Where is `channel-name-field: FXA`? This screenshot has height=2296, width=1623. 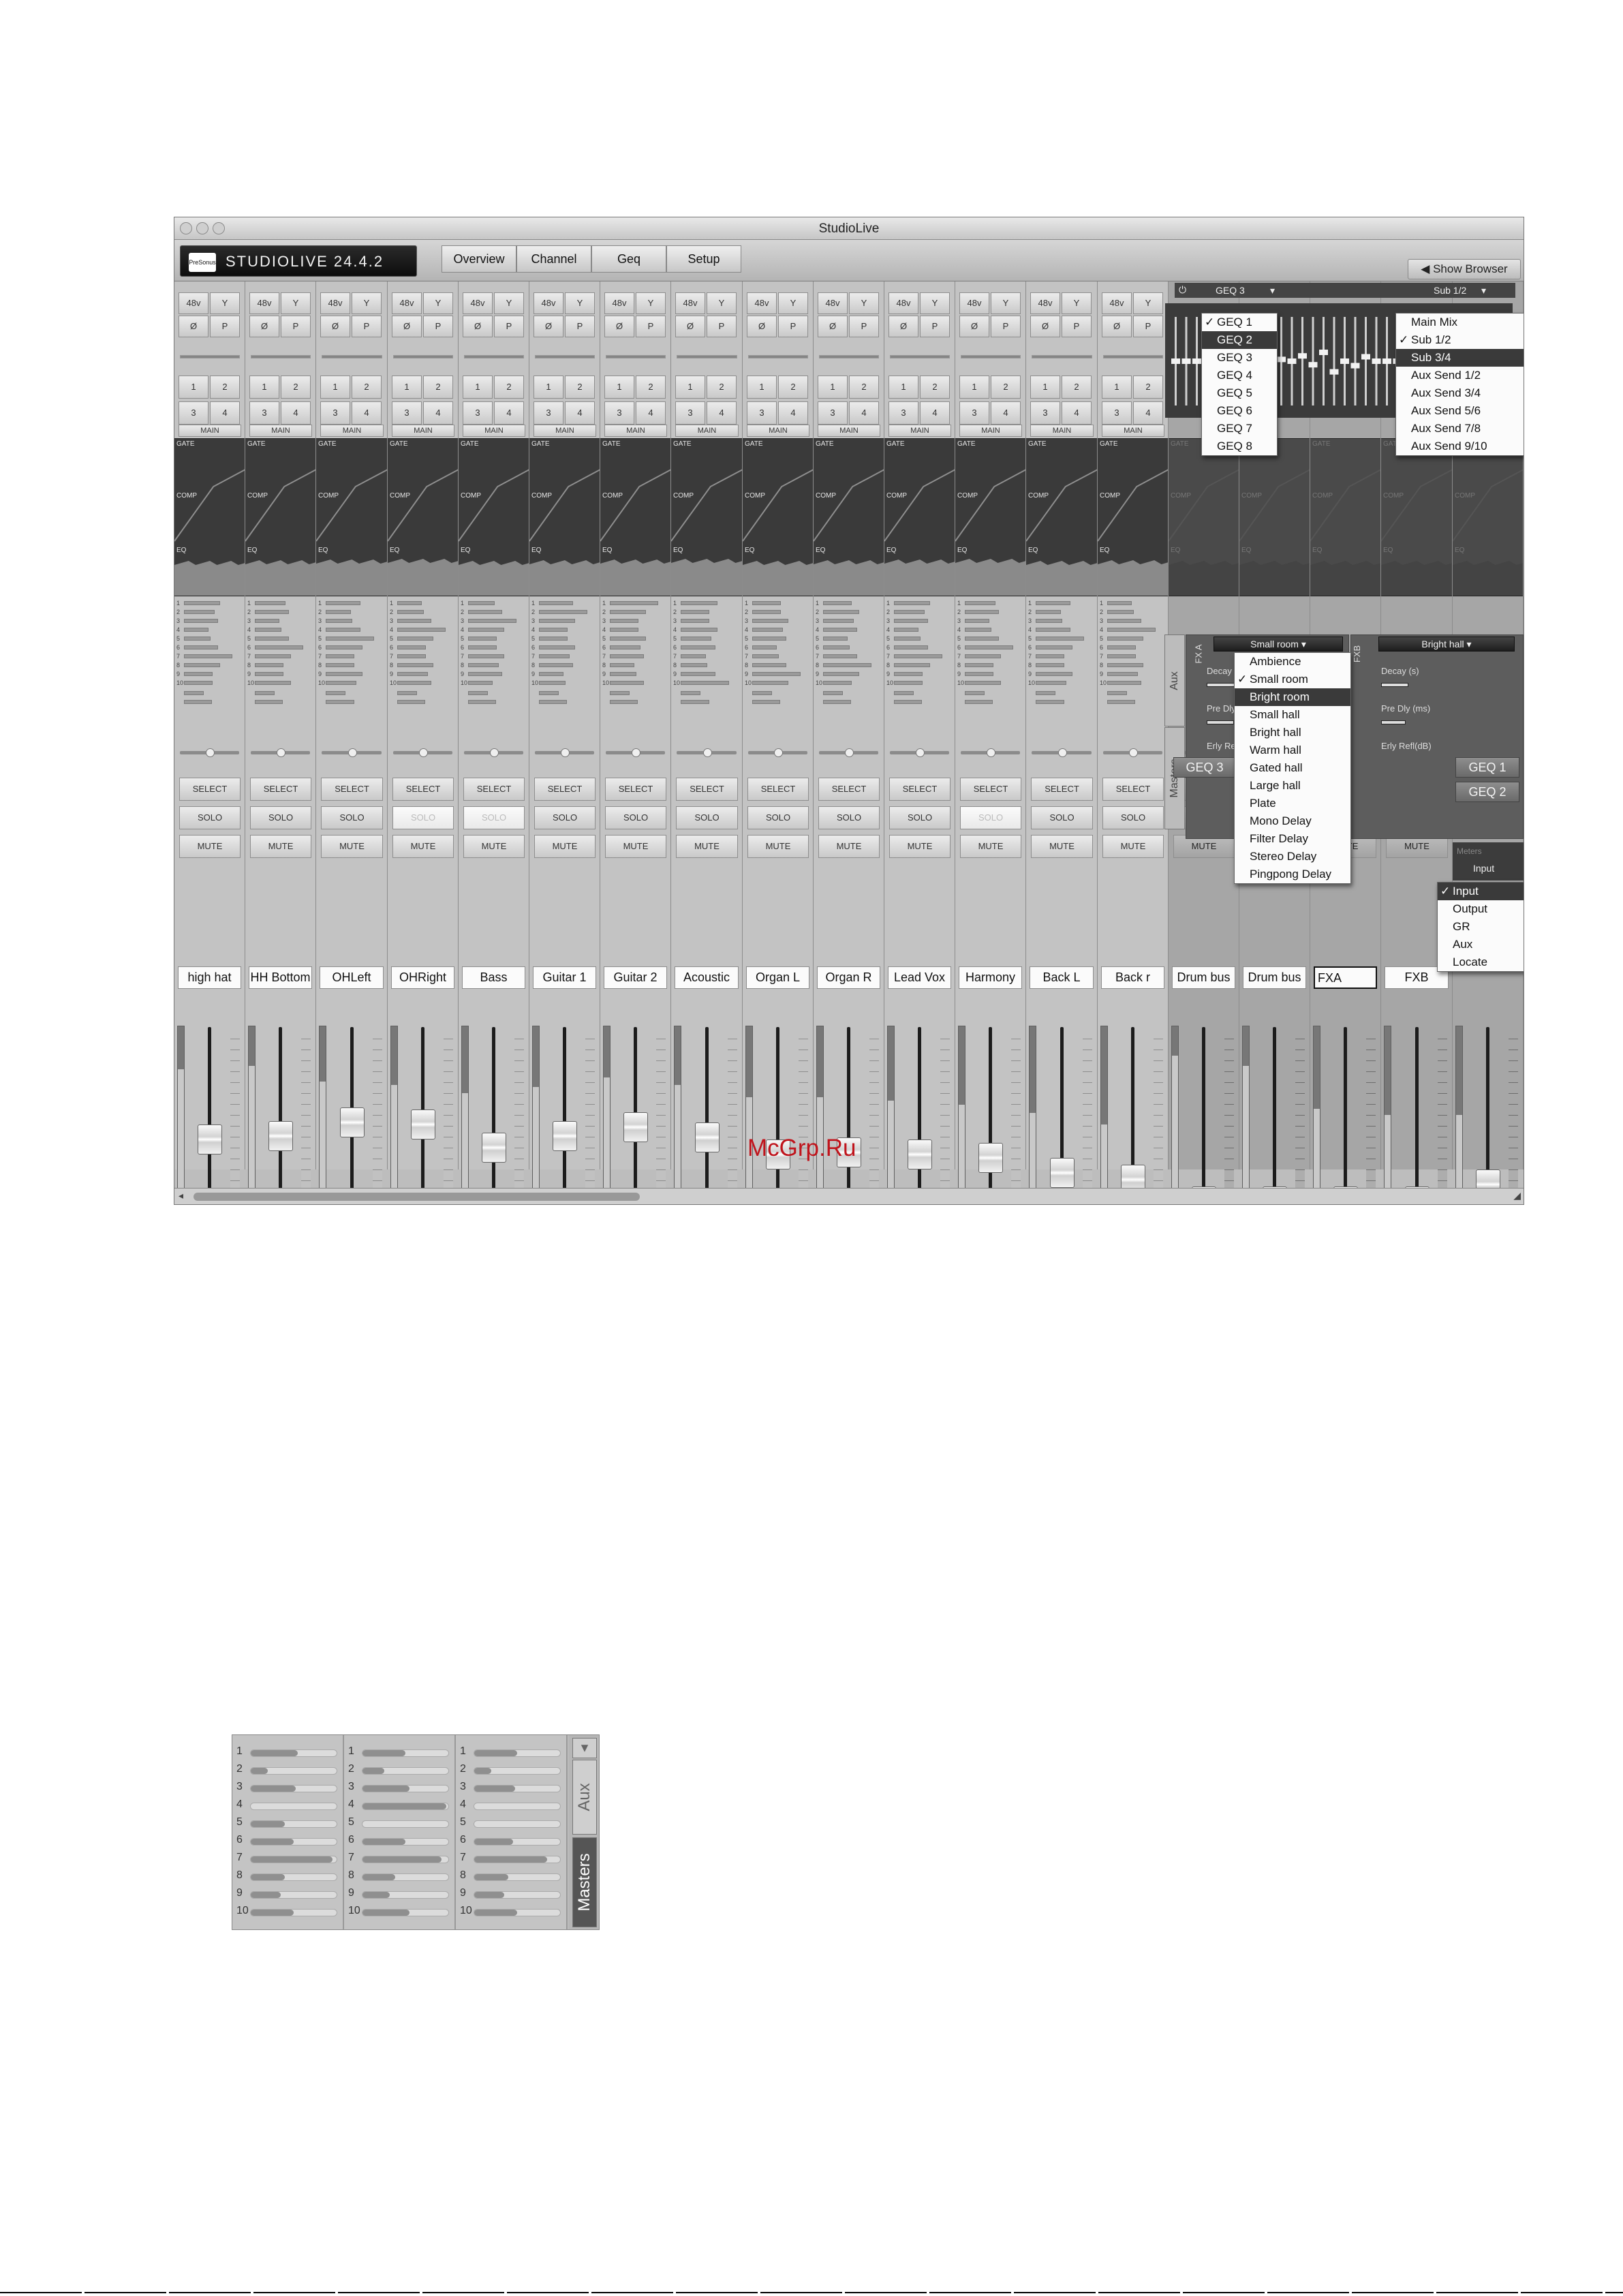
channel-name-field: FXA is located at coordinates (1345, 978).